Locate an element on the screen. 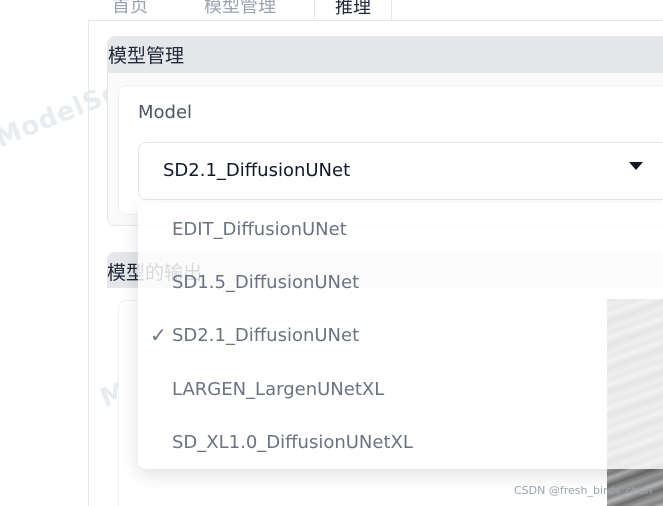  tab-home: 首页 is located at coordinates (130, 9).